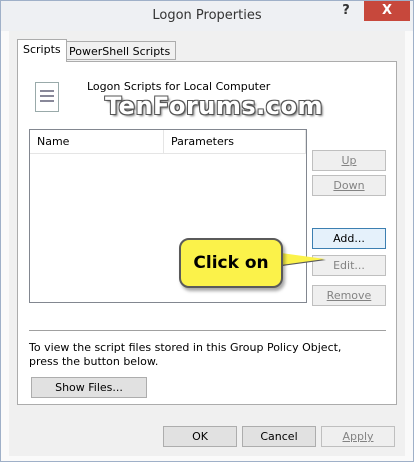 This screenshot has width=414, height=462. What do you see at coordinates (231, 263) in the screenshot?
I see `click-on-callout: Click on` at bounding box center [231, 263].